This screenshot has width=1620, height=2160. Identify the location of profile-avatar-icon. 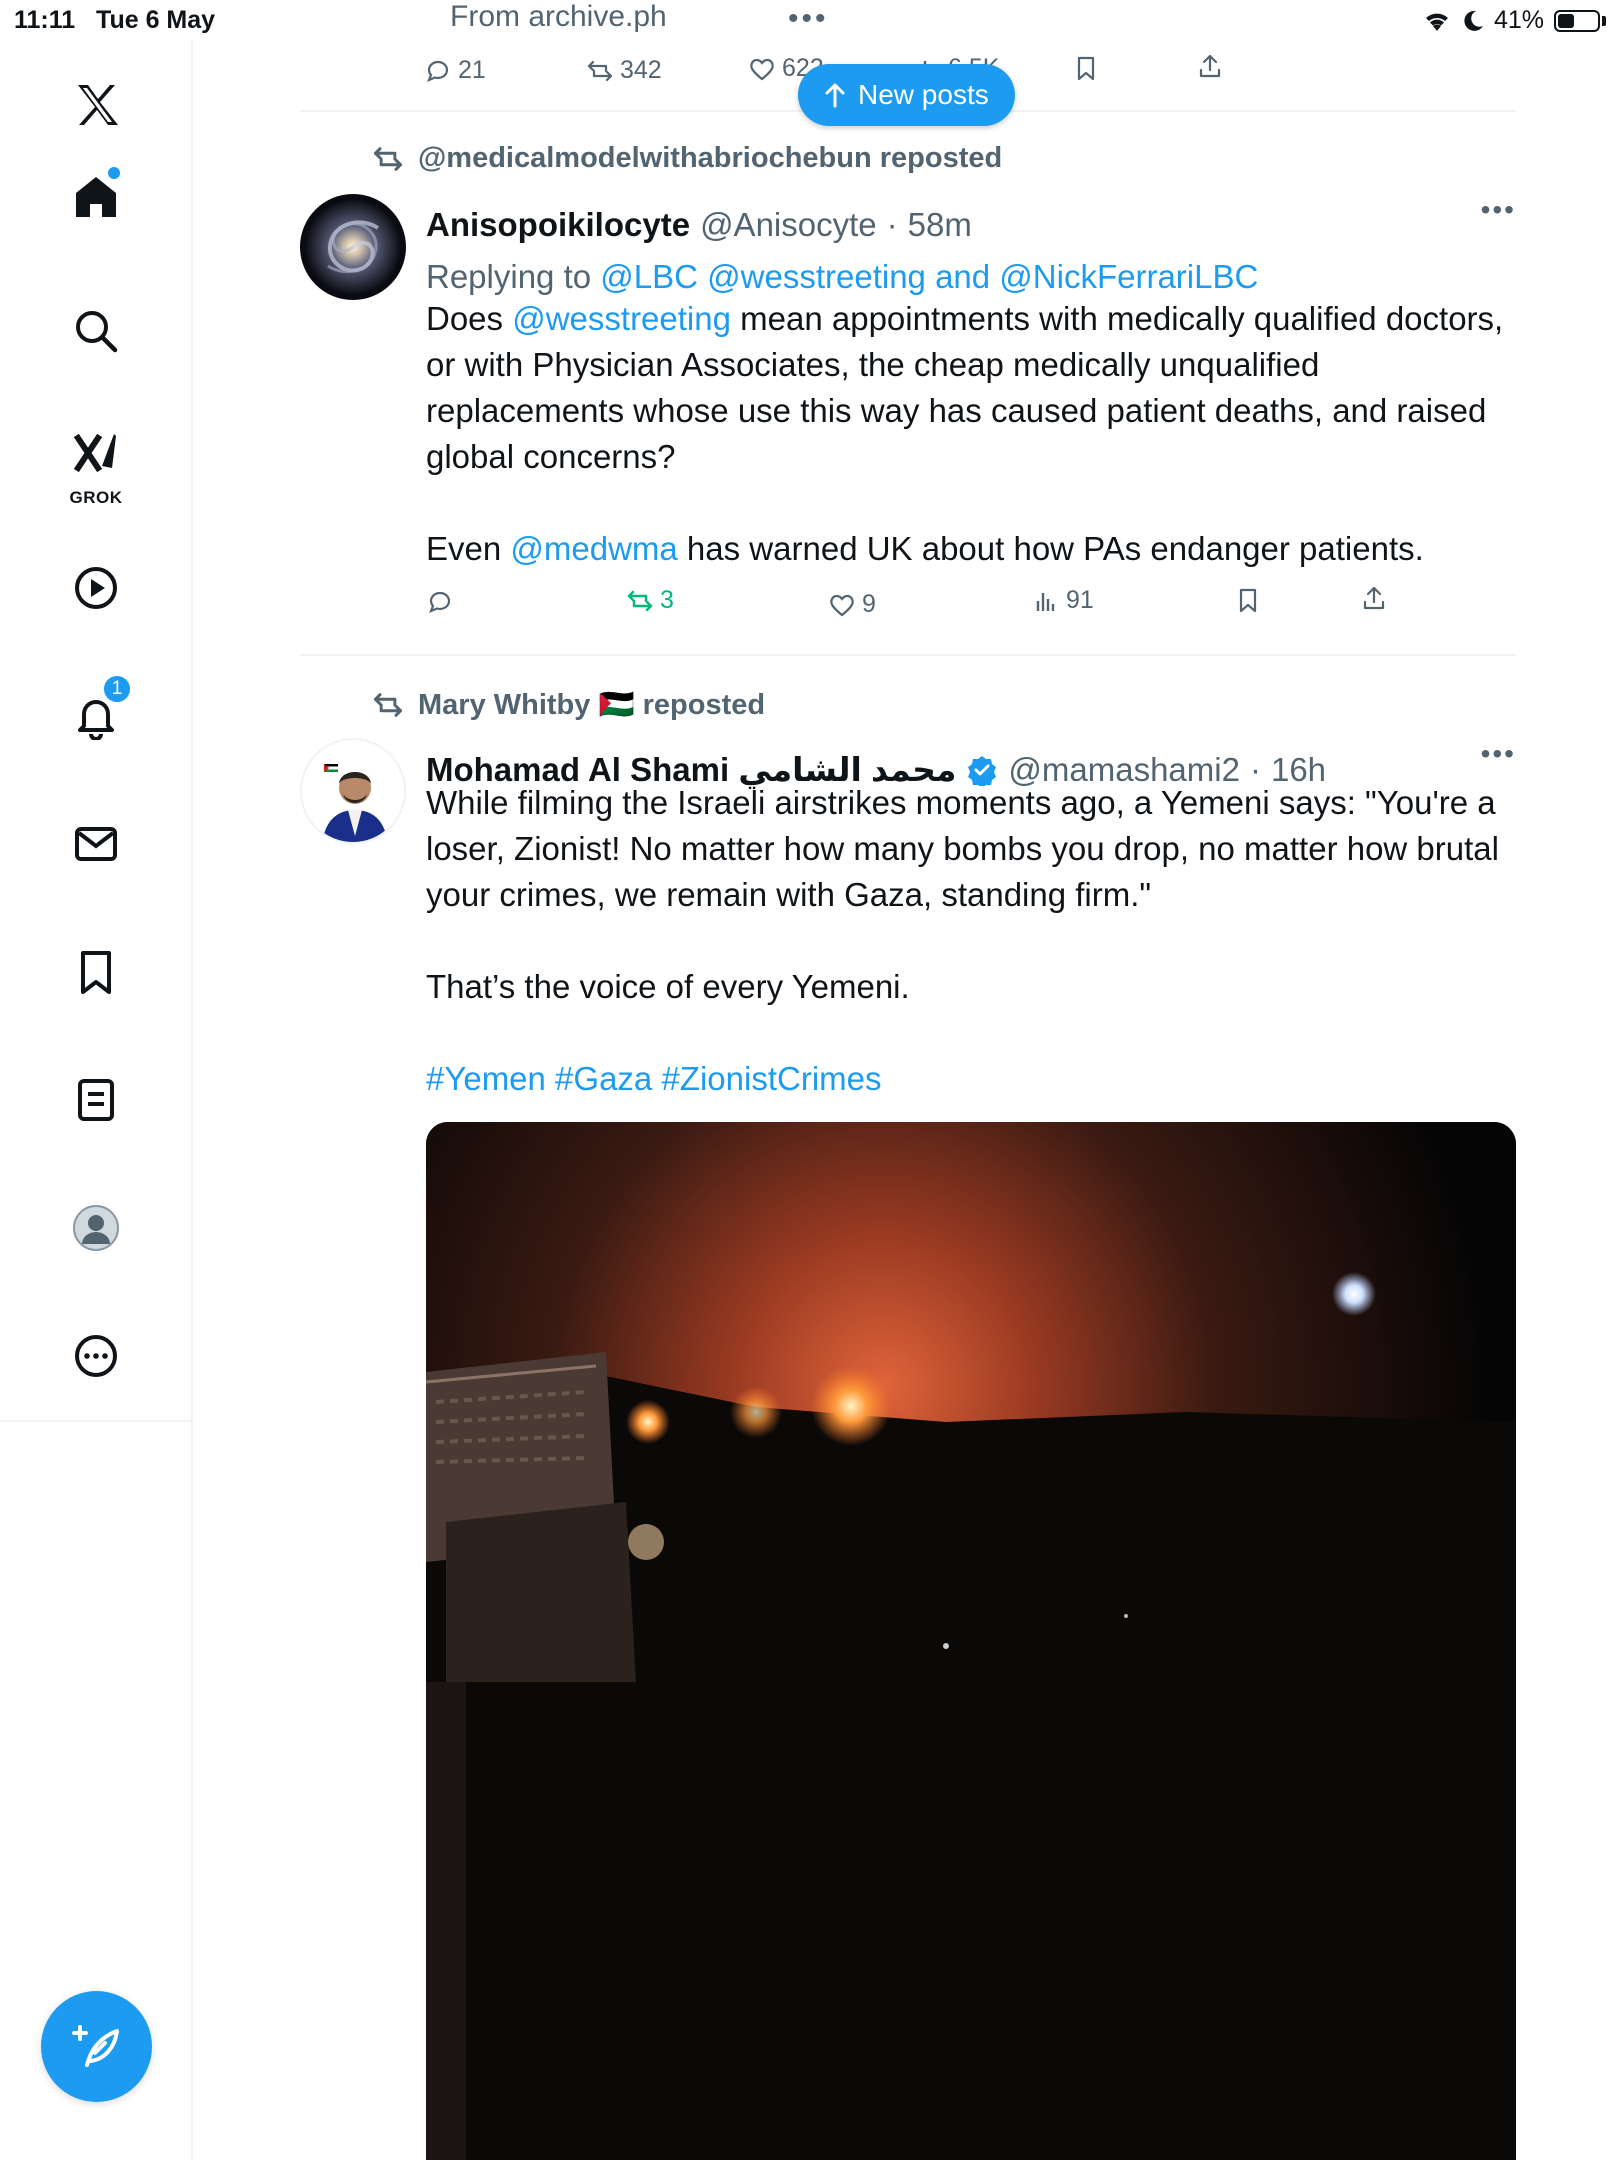
(96, 1228).